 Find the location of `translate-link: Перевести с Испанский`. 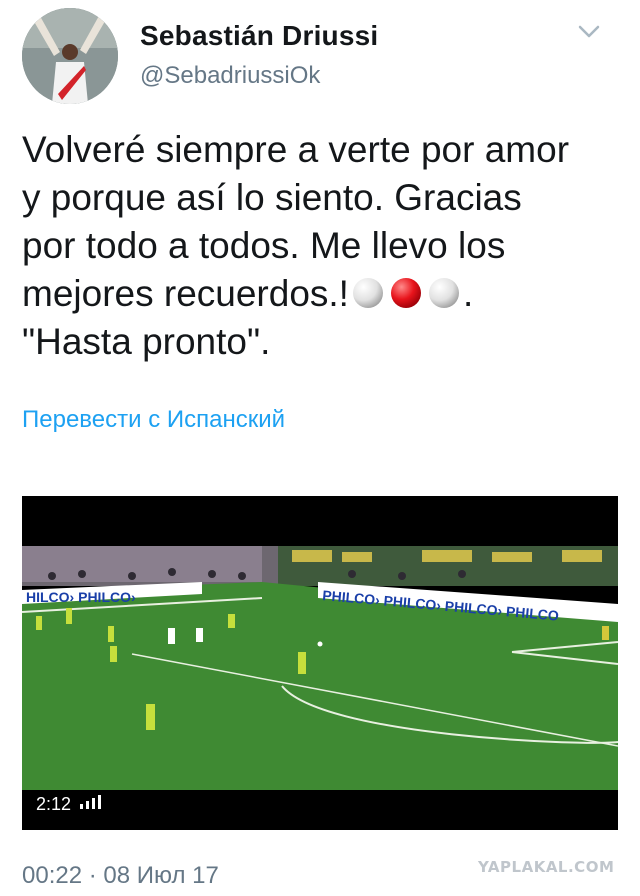

translate-link: Перевести с Испанский is located at coordinates (153, 420).